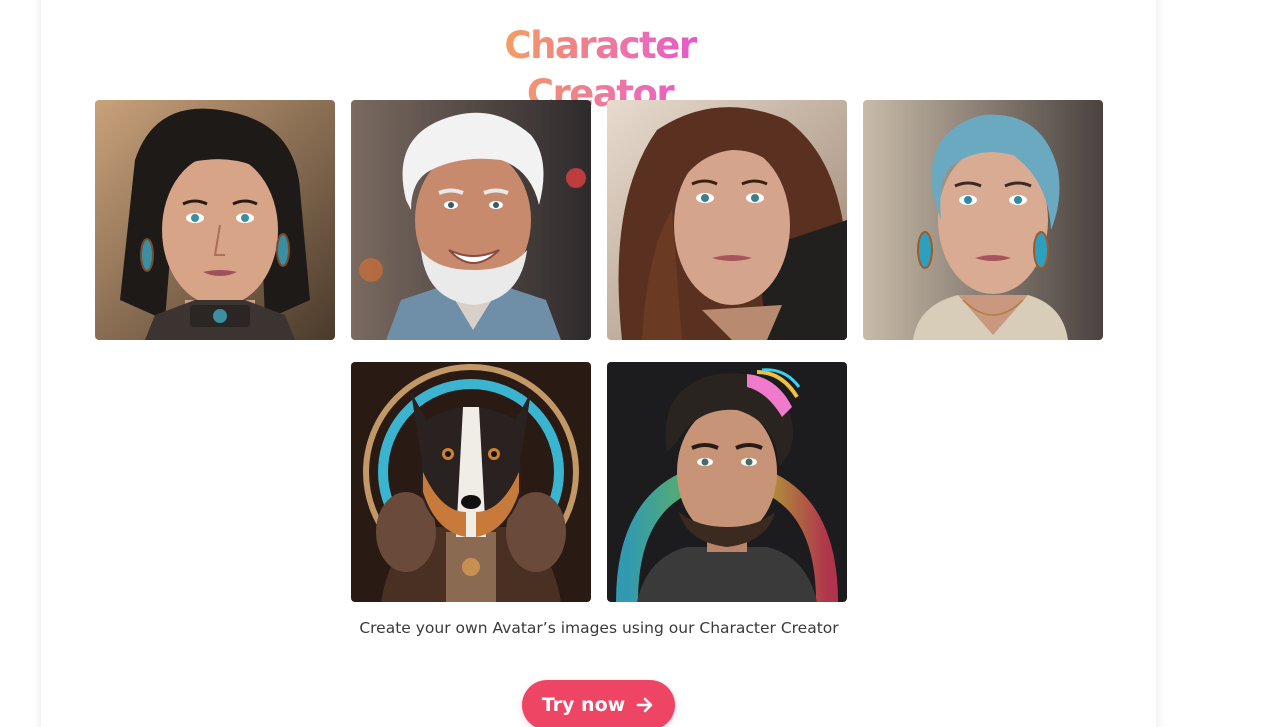  I want to click on avatar-woman-dark-bob-image, so click(215, 220).